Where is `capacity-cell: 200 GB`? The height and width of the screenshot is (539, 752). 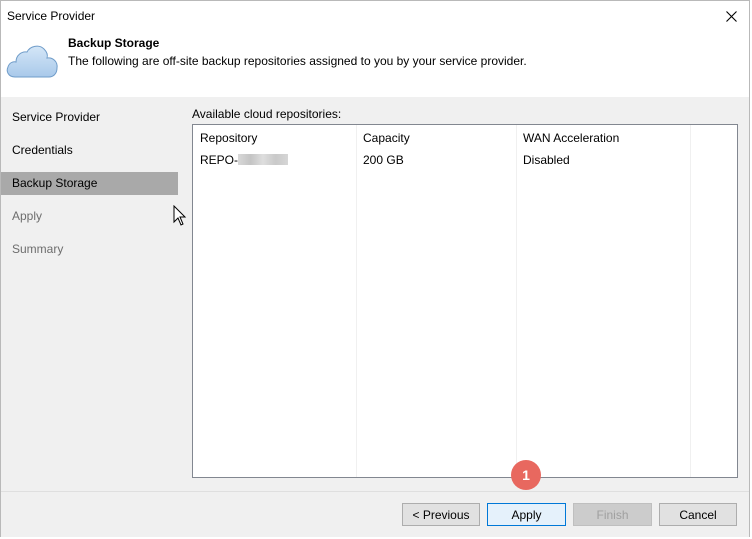
capacity-cell: 200 GB is located at coordinates (383, 160).